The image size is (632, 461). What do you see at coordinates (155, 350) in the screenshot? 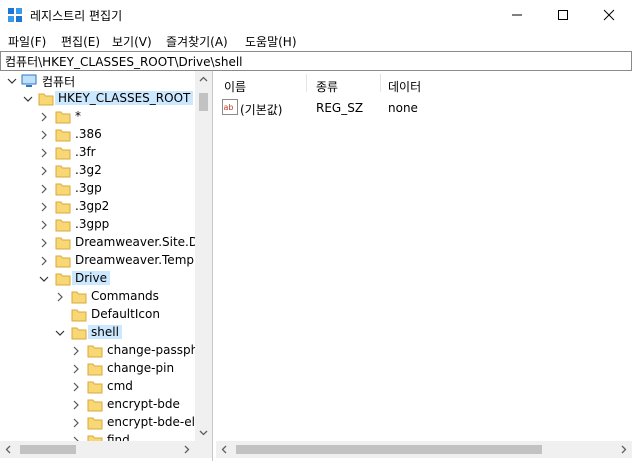
I see `tree-label: change-passphr` at bounding box center [155, 350].